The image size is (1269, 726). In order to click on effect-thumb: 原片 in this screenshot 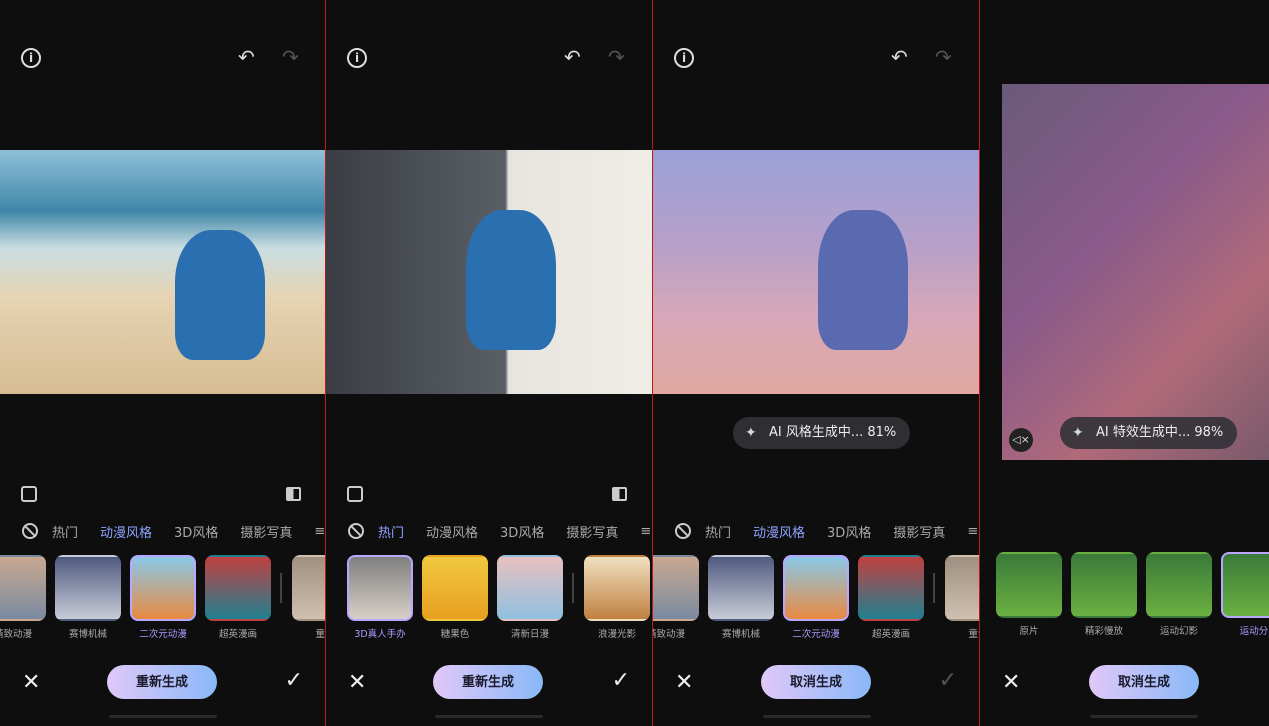, I will do `click(1029, 594)`.